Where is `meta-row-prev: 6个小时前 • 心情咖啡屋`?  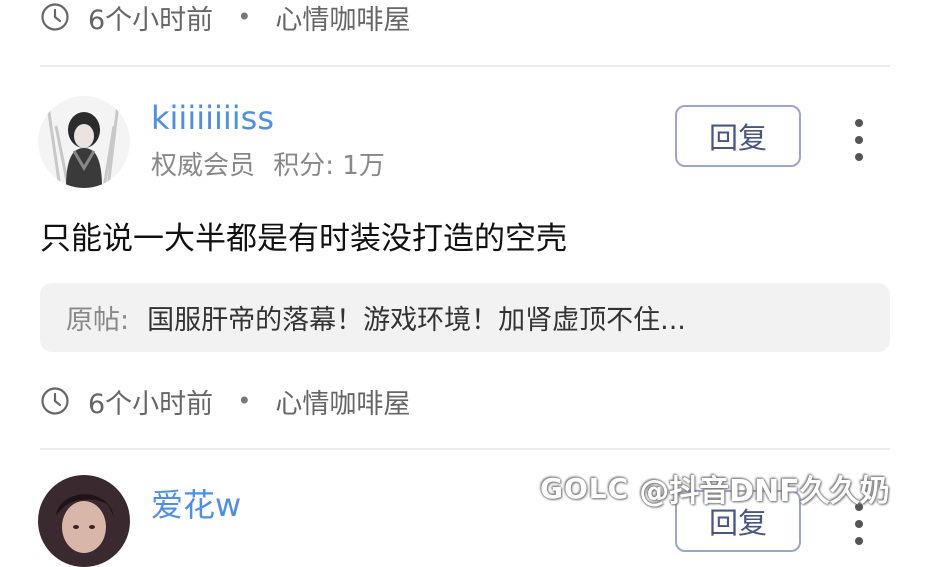
meta-row-prev: 6个小时前 • 心情咖啡屋 is located at coordinates (225, 18).